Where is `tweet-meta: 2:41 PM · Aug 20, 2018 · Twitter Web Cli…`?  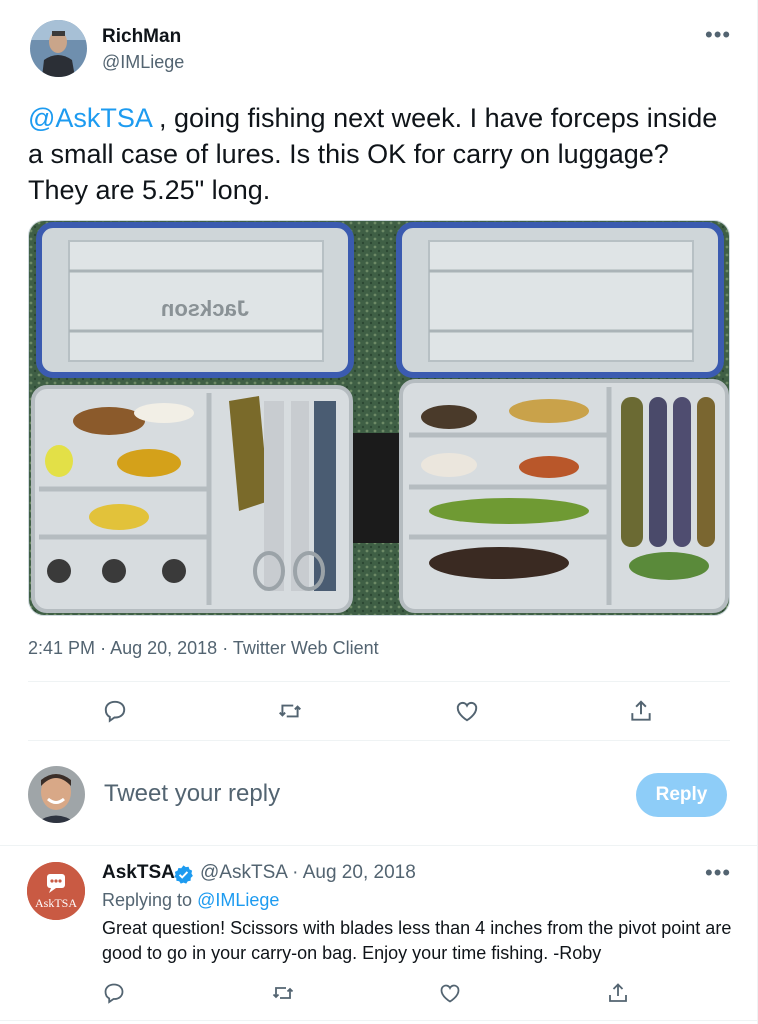 tweet-meta: 2:41 PM · Aug 20, 2018 · Twitter Web Cli… is located at coordinates (203, 648).